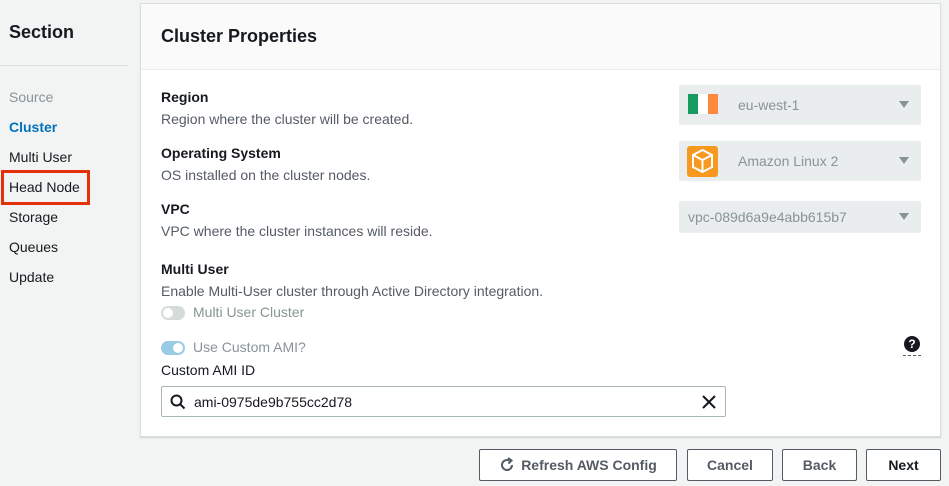 The image size is (949, 486). I want to click on vpc-value: vpc-089d6a9e4abb615b7, so click(767, 217).